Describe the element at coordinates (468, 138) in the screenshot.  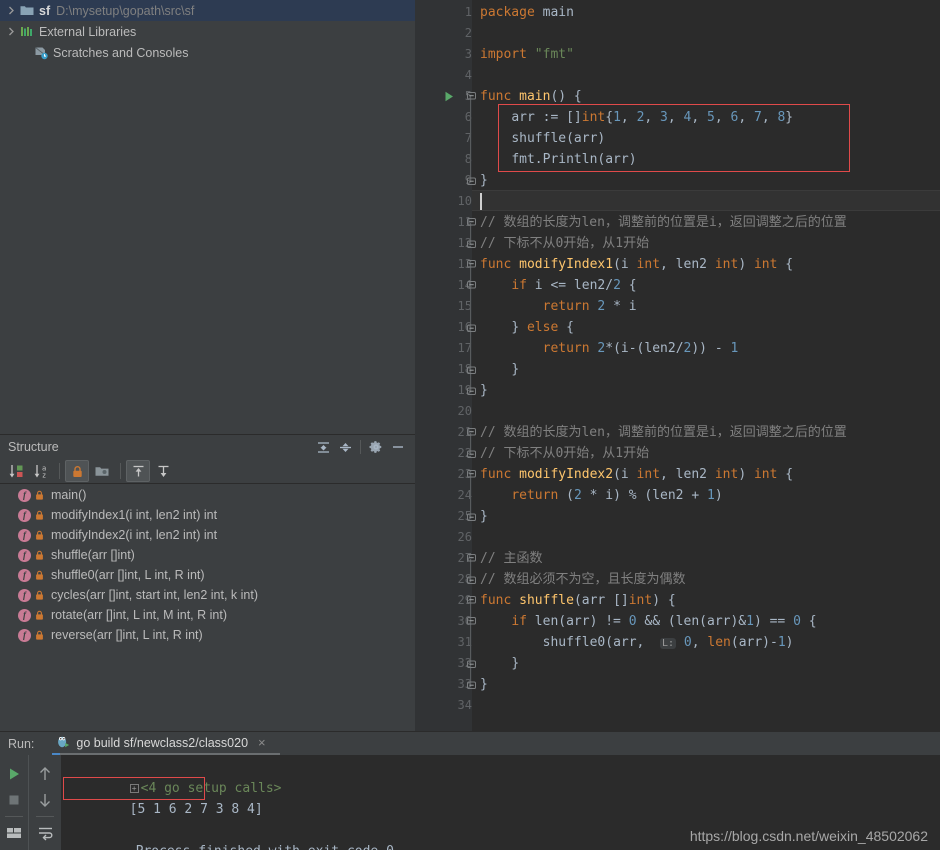
I see `line-number: 7` at that location.